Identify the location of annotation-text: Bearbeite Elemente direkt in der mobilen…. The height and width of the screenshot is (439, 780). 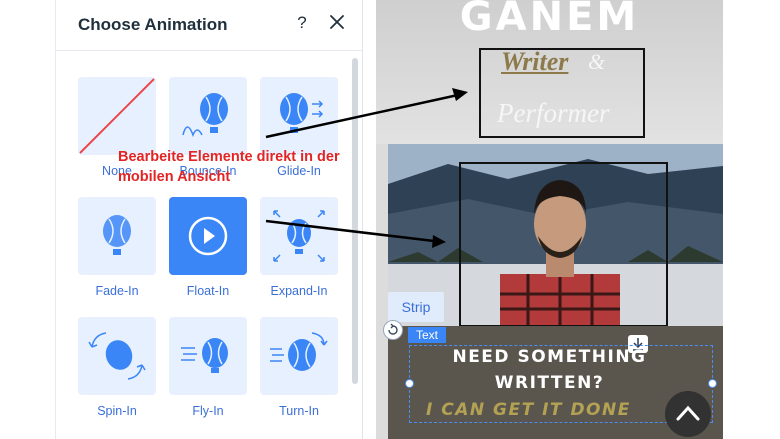
(258, 167).